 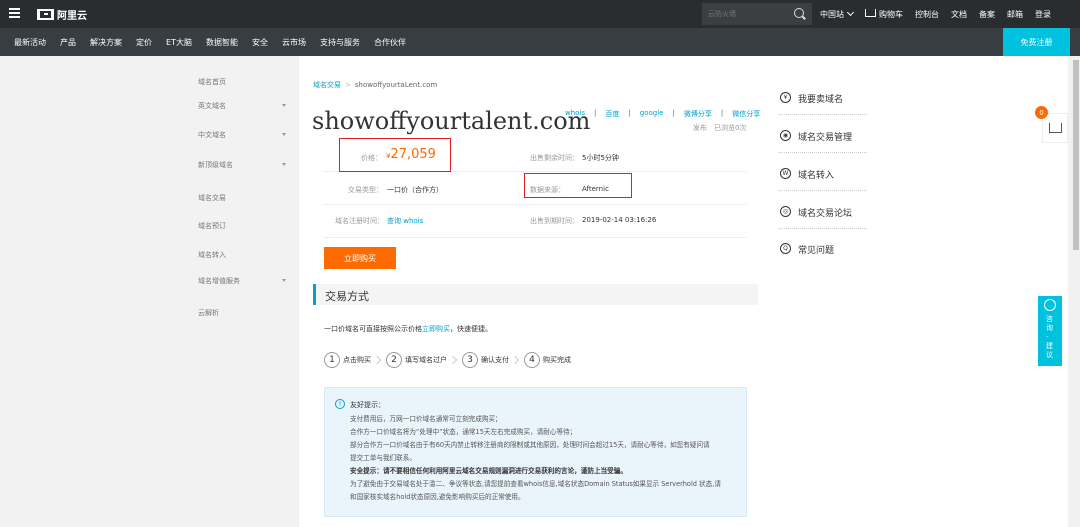 I want to click on search-icon, so click(x=799, y=13).